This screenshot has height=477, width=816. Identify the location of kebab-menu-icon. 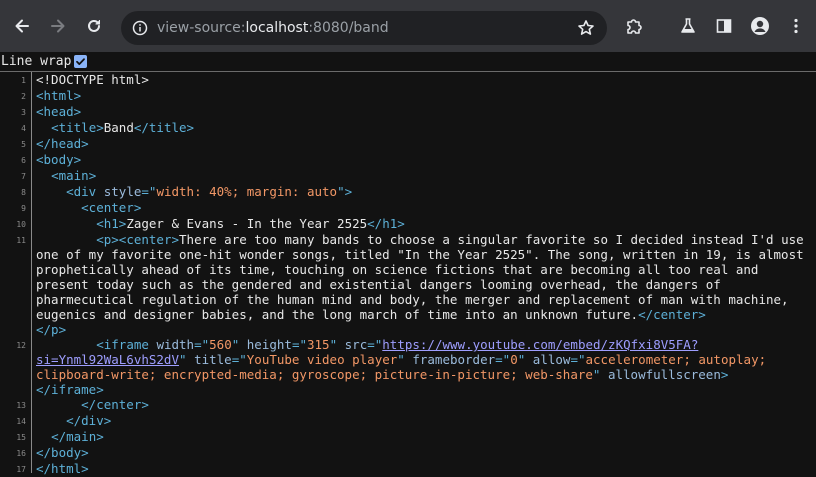
(796, 26).